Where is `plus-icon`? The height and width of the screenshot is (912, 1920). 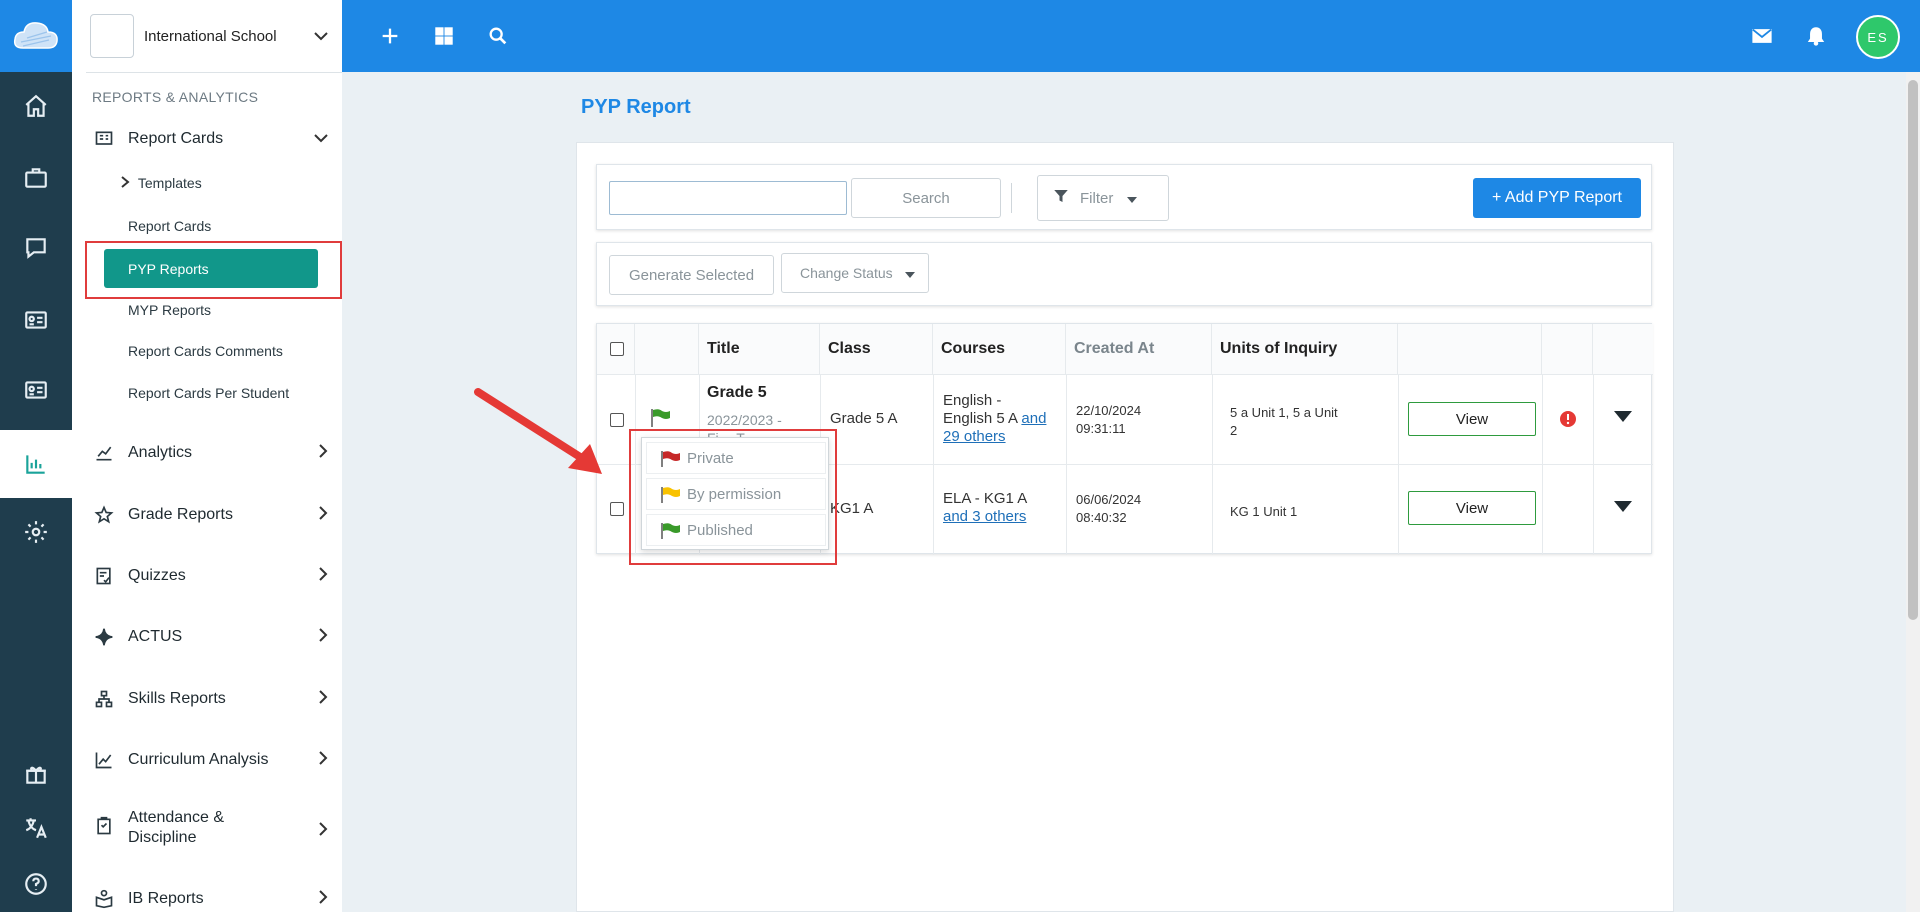 plus-icon is located at coordinates (390, 36).